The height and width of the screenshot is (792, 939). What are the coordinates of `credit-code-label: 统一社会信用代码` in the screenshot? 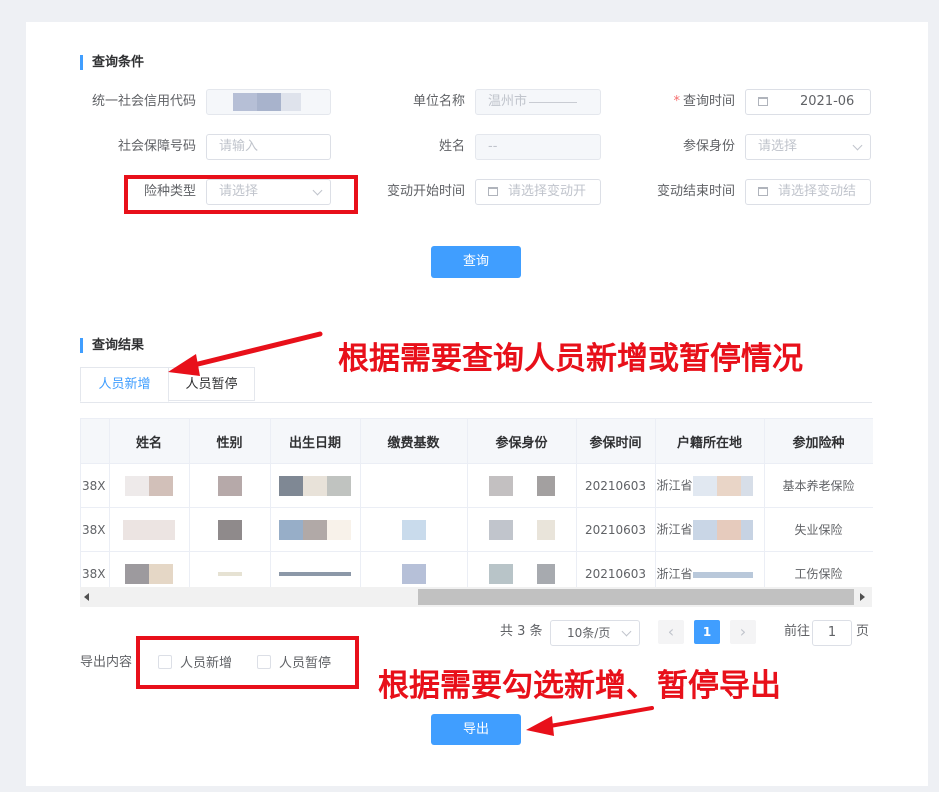 It's located at (143, 101).